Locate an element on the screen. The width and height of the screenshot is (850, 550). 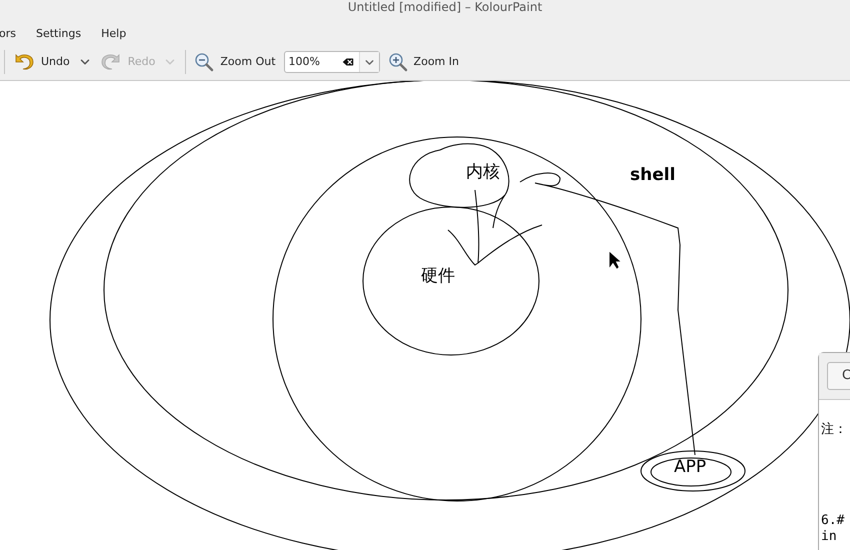
window-title: Untitled [modified] – KolourPaint is located at coordinates (445, 7).